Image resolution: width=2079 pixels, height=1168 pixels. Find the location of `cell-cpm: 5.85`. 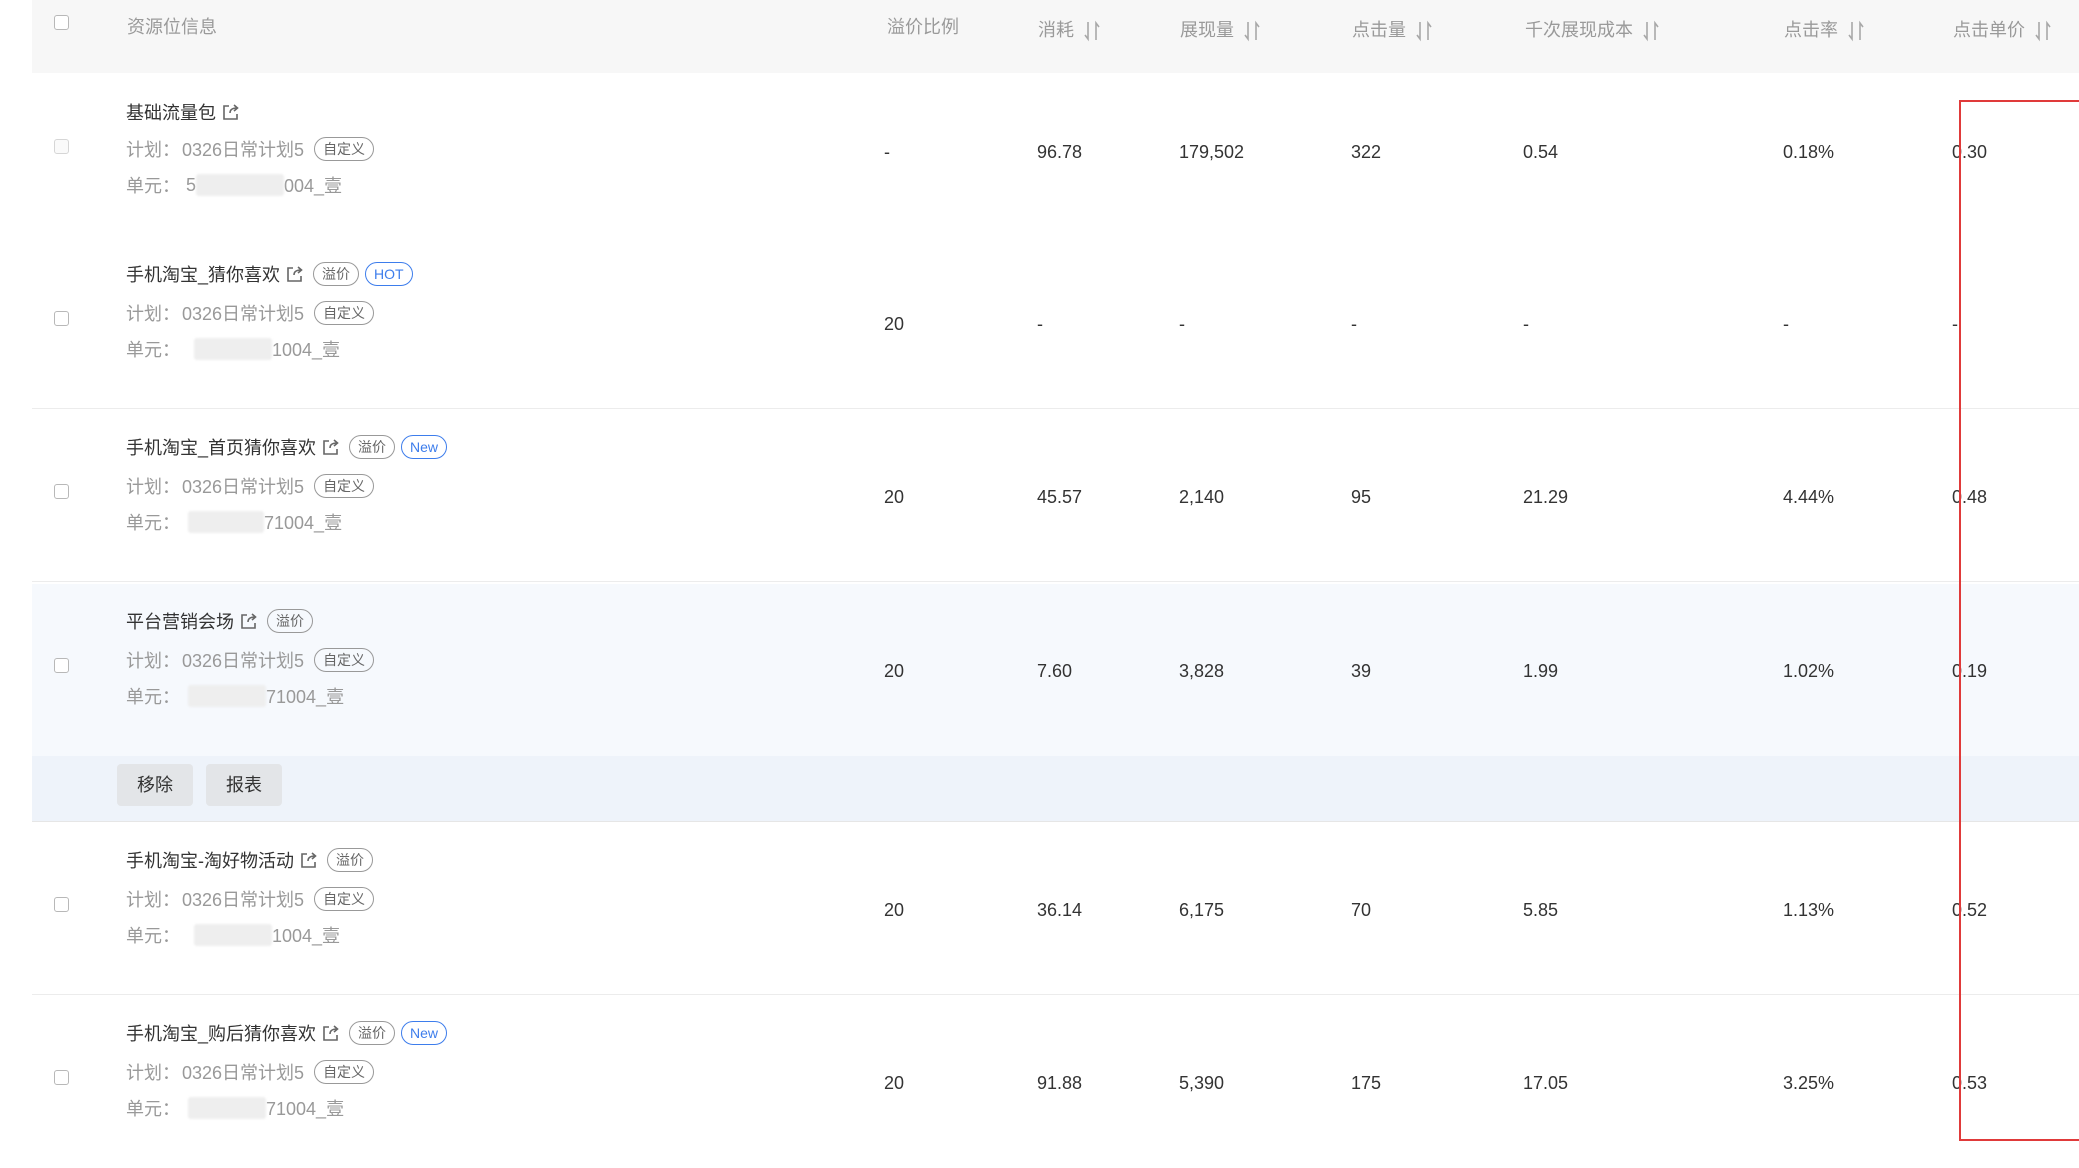

cell-cpm: 5.85 is located at coordinates (1541, 910).